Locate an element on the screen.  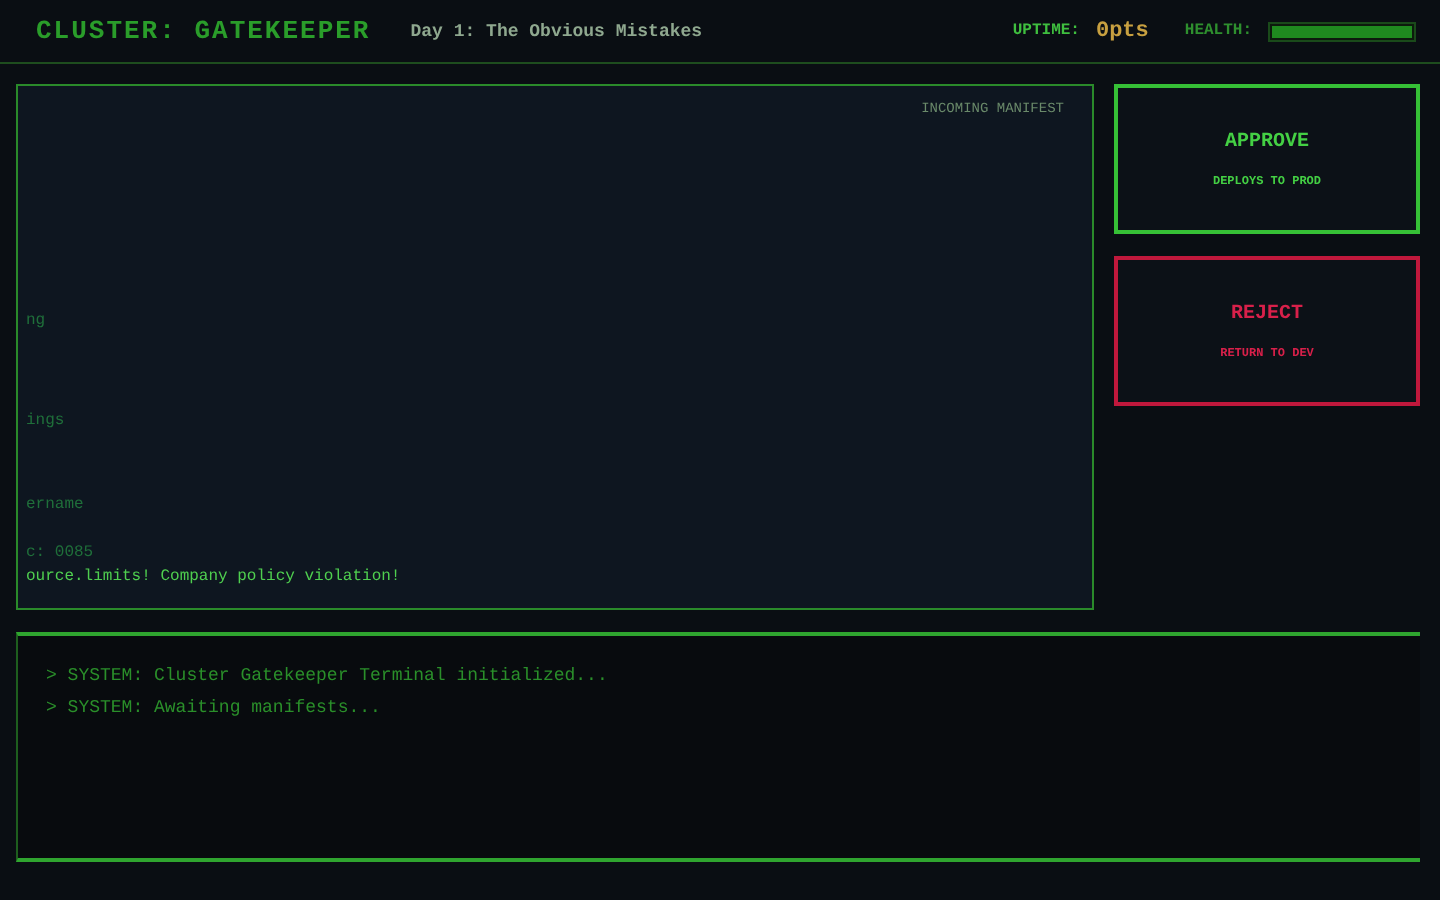
manifest-line: ername is located at coordinates (55, 506).